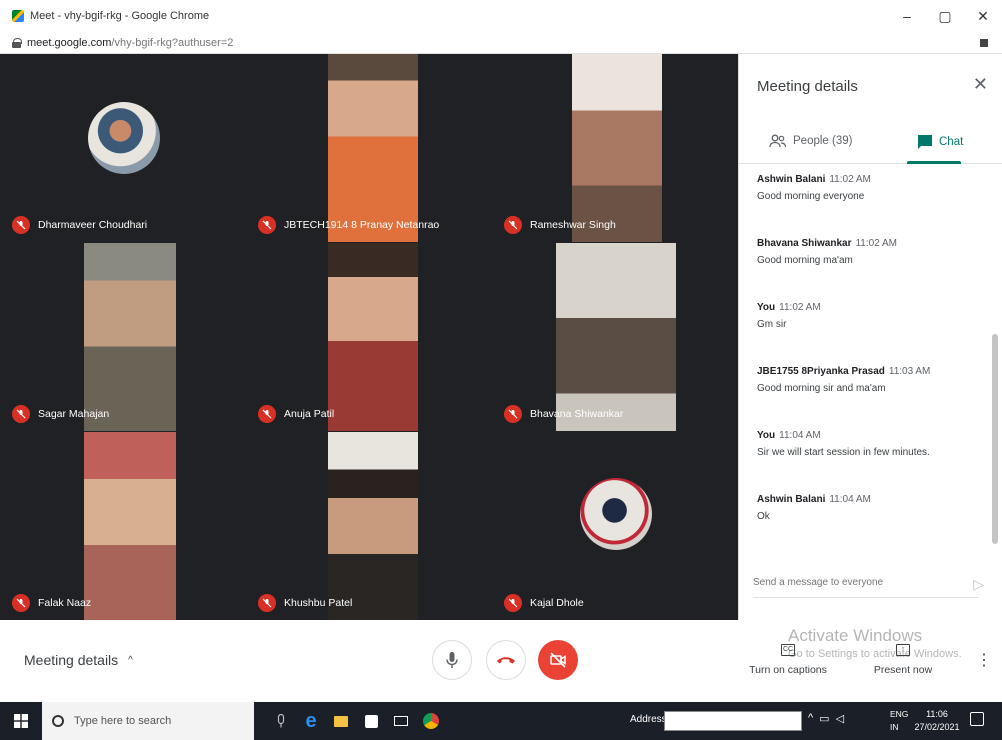 The image size is (1002, 740). What do you see at coordinates (124, 526) in the screenshot?
I see `participant-tile: Falak Naaz` at bounding box center [124, 526].